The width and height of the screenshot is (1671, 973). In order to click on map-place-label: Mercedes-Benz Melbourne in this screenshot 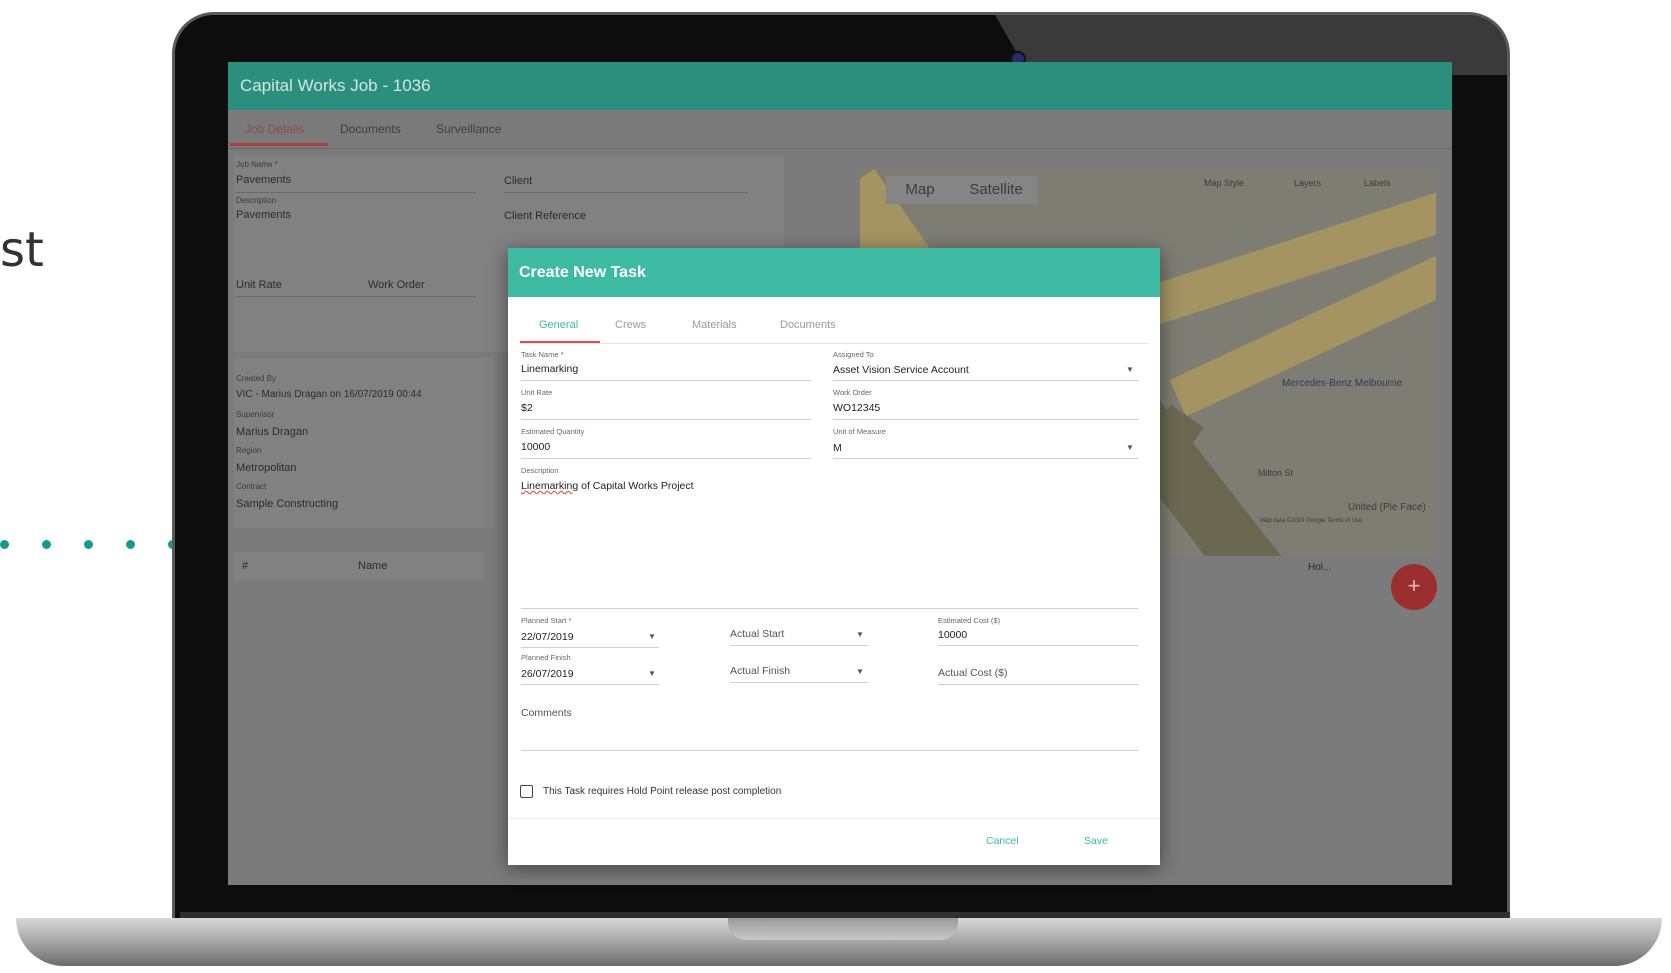, I will do `click(1342, 383)`.